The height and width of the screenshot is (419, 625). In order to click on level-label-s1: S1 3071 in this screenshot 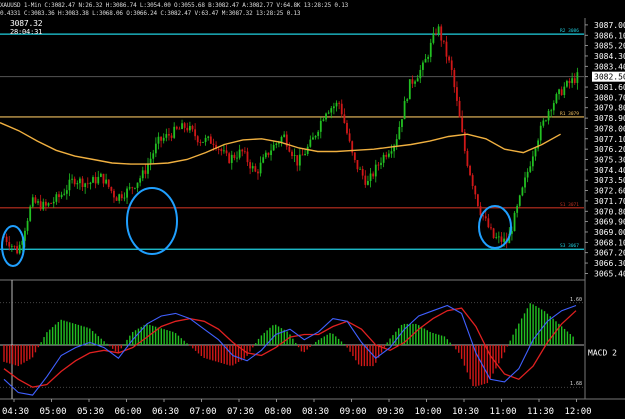, I will do `click(569, 205)`.